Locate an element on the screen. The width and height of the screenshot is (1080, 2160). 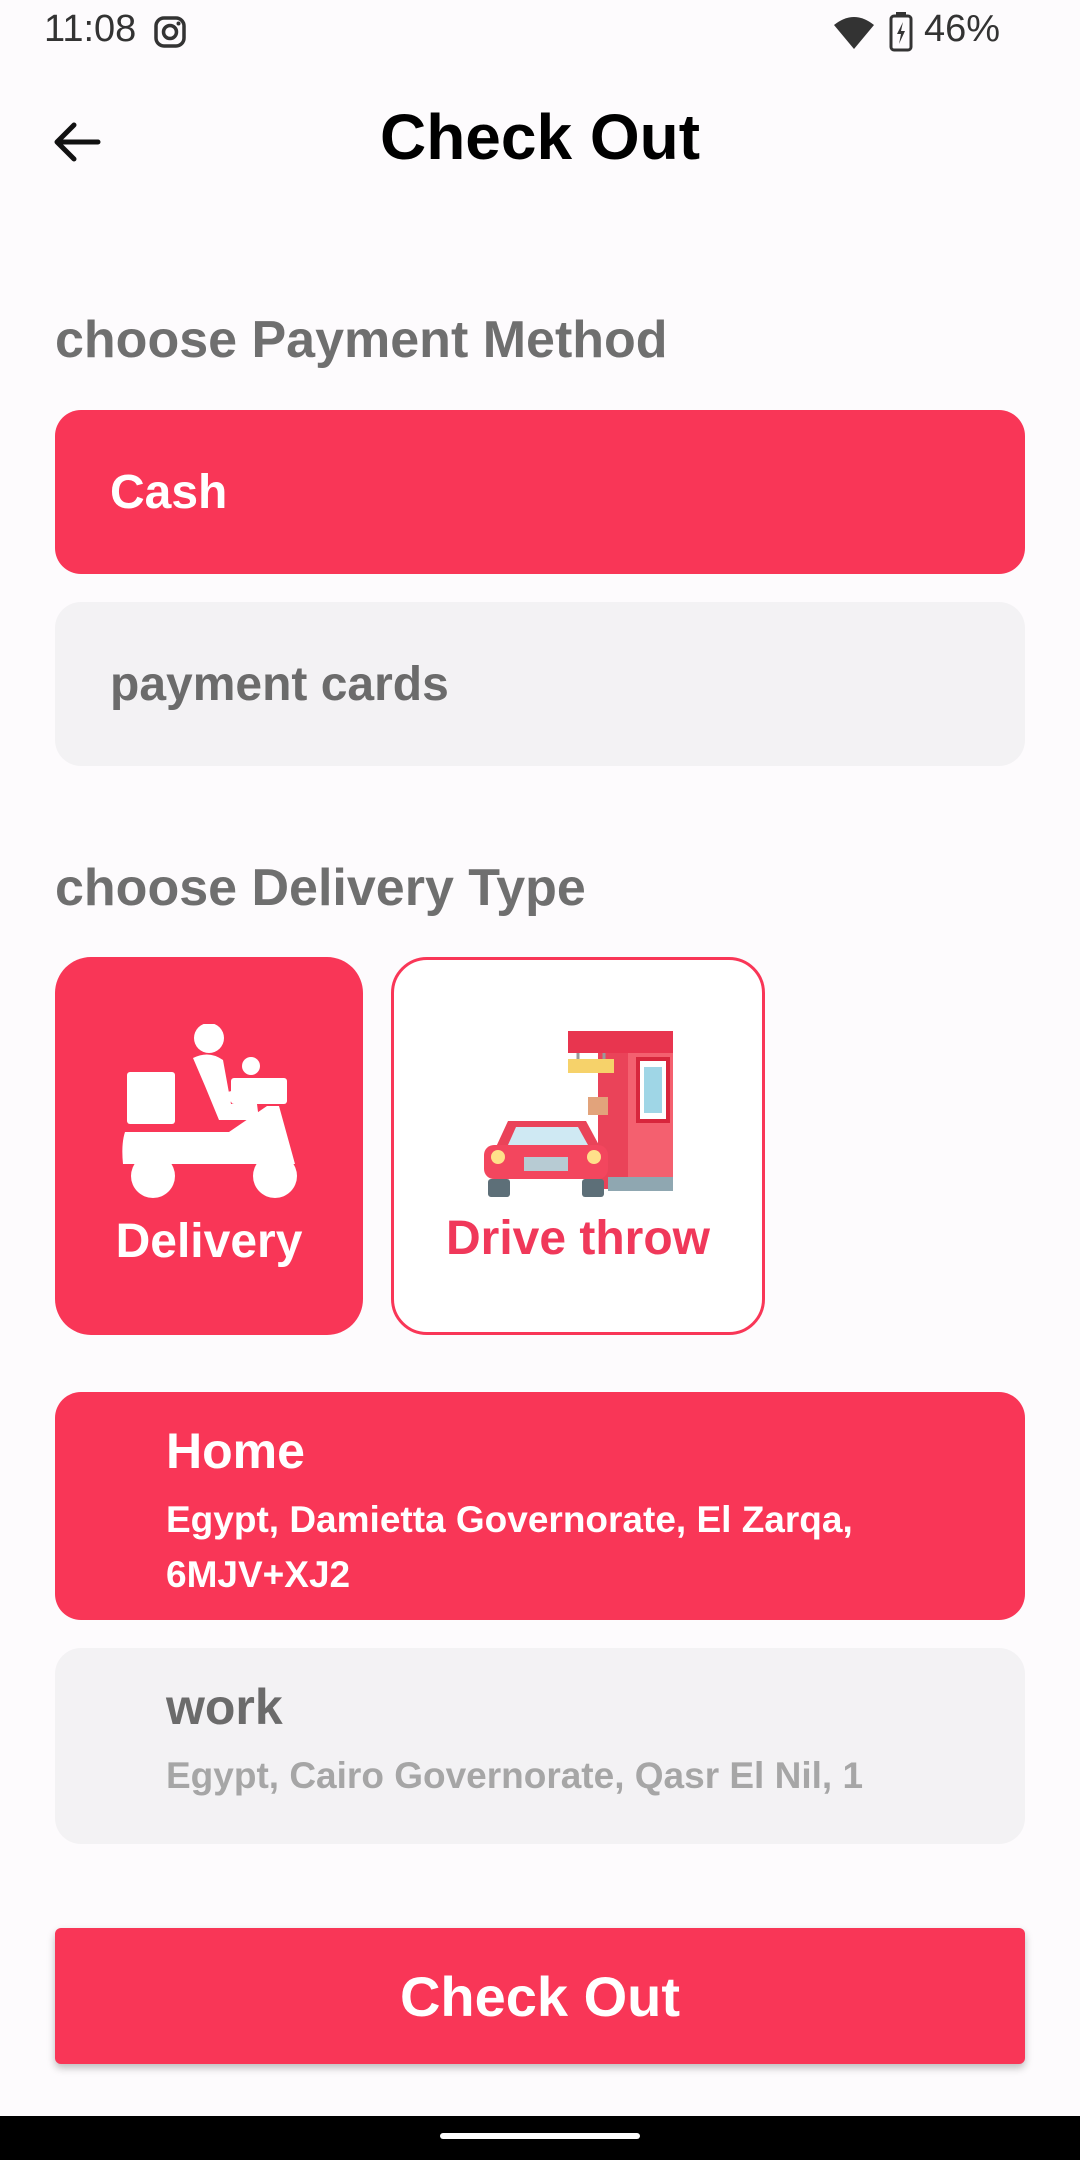
delivery-type-drive-through: Drive throw is located at coordinates (578, 1146).